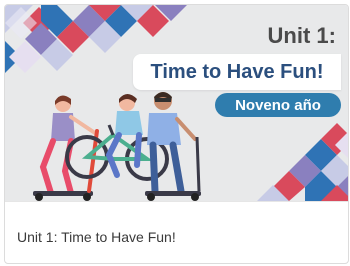  I want to click on card-divider, so click(176, 201).